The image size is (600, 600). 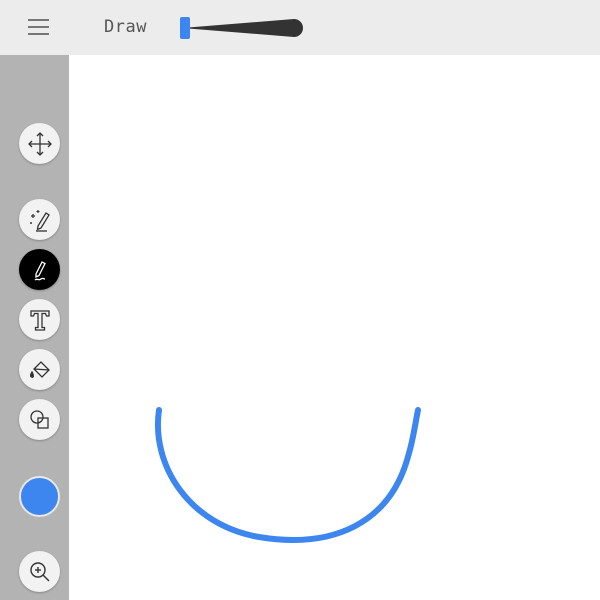 I want to click on paint-bucket-icon, so click(x=39, y=369).